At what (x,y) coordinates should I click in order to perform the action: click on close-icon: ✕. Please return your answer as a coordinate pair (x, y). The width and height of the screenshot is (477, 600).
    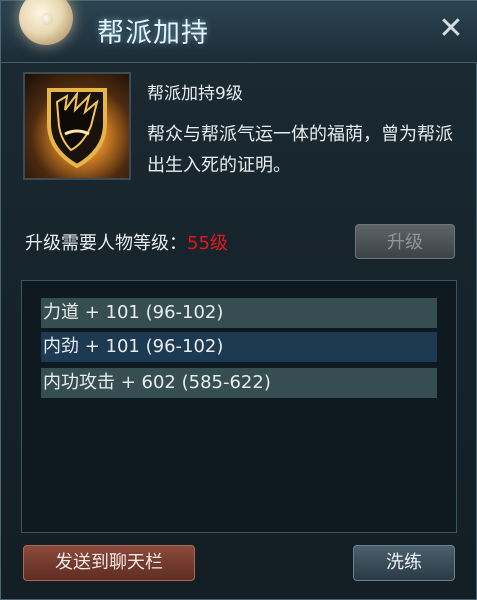
    Looking at the image, I should click on (451, 28).